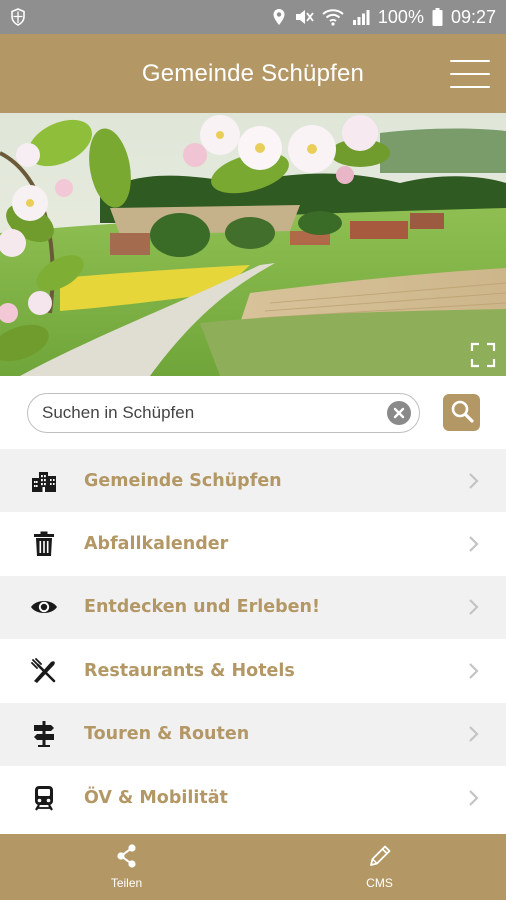  What do you see at coordinates (253, 797) in the screenshot?
I see `menu-item-oev-mobilitaet: ÖV & Mobilität` at bounding box center [253, 797].